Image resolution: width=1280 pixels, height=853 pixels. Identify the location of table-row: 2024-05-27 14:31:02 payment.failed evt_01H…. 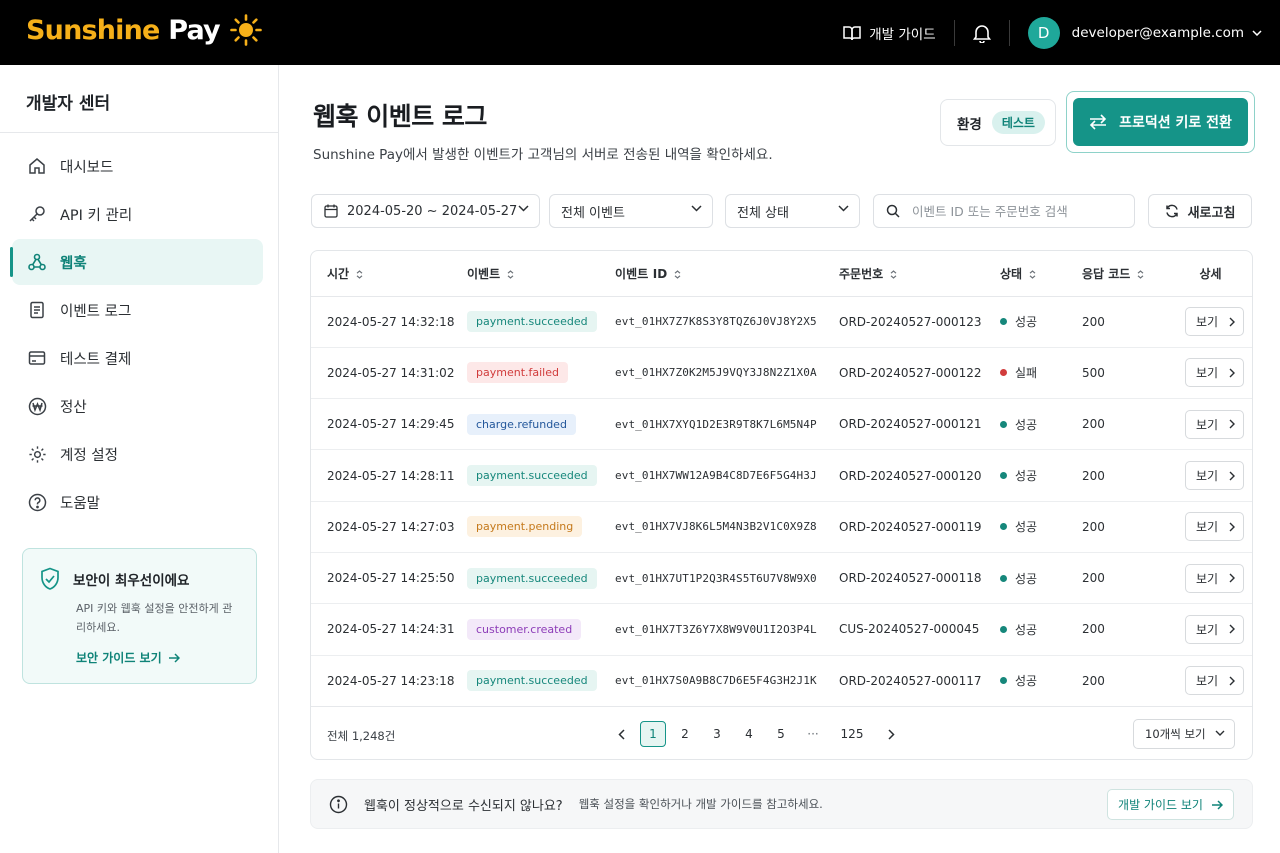
(781, 373).